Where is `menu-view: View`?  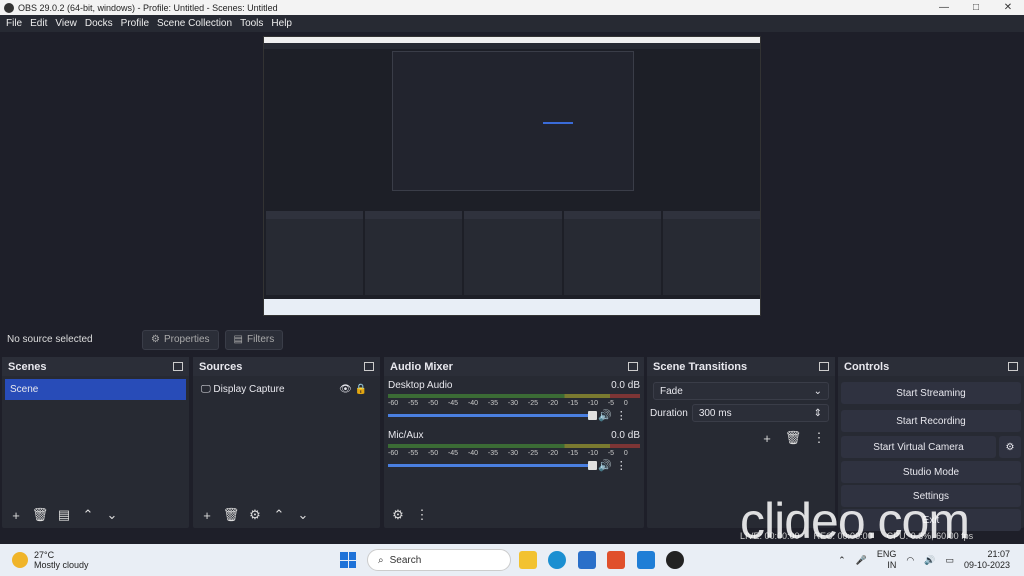
menu-view: View is located at coordinates (66, 23).